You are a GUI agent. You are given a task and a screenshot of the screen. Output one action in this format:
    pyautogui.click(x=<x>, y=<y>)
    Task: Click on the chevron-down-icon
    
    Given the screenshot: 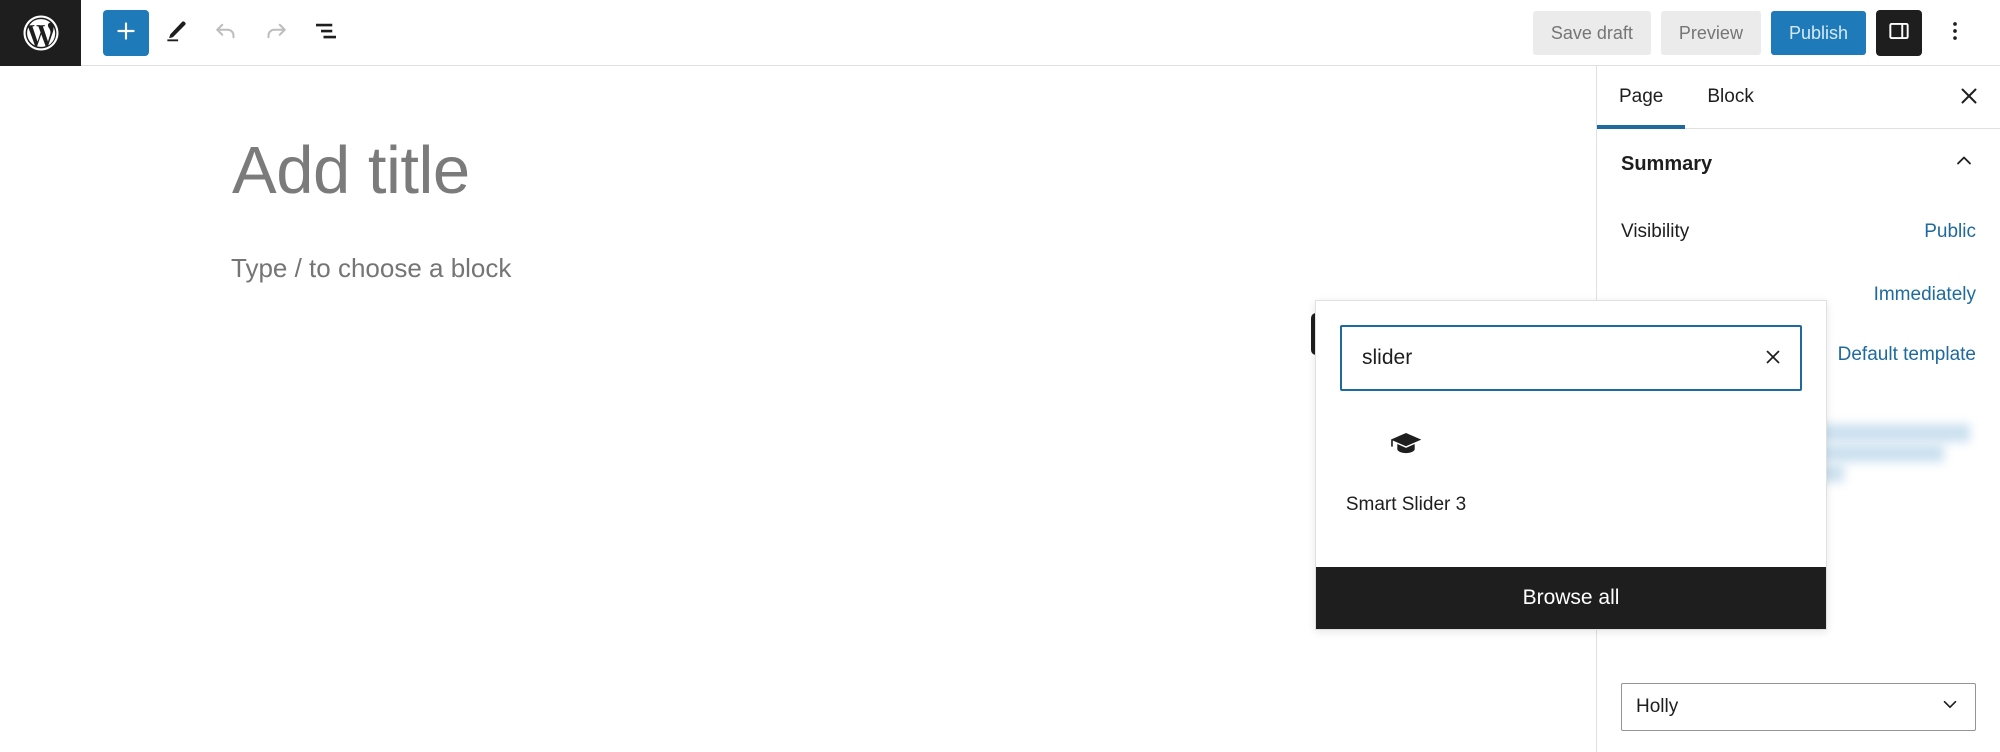 What is the action you would take?
    pyautogui.click(x=1950, y=707)
    